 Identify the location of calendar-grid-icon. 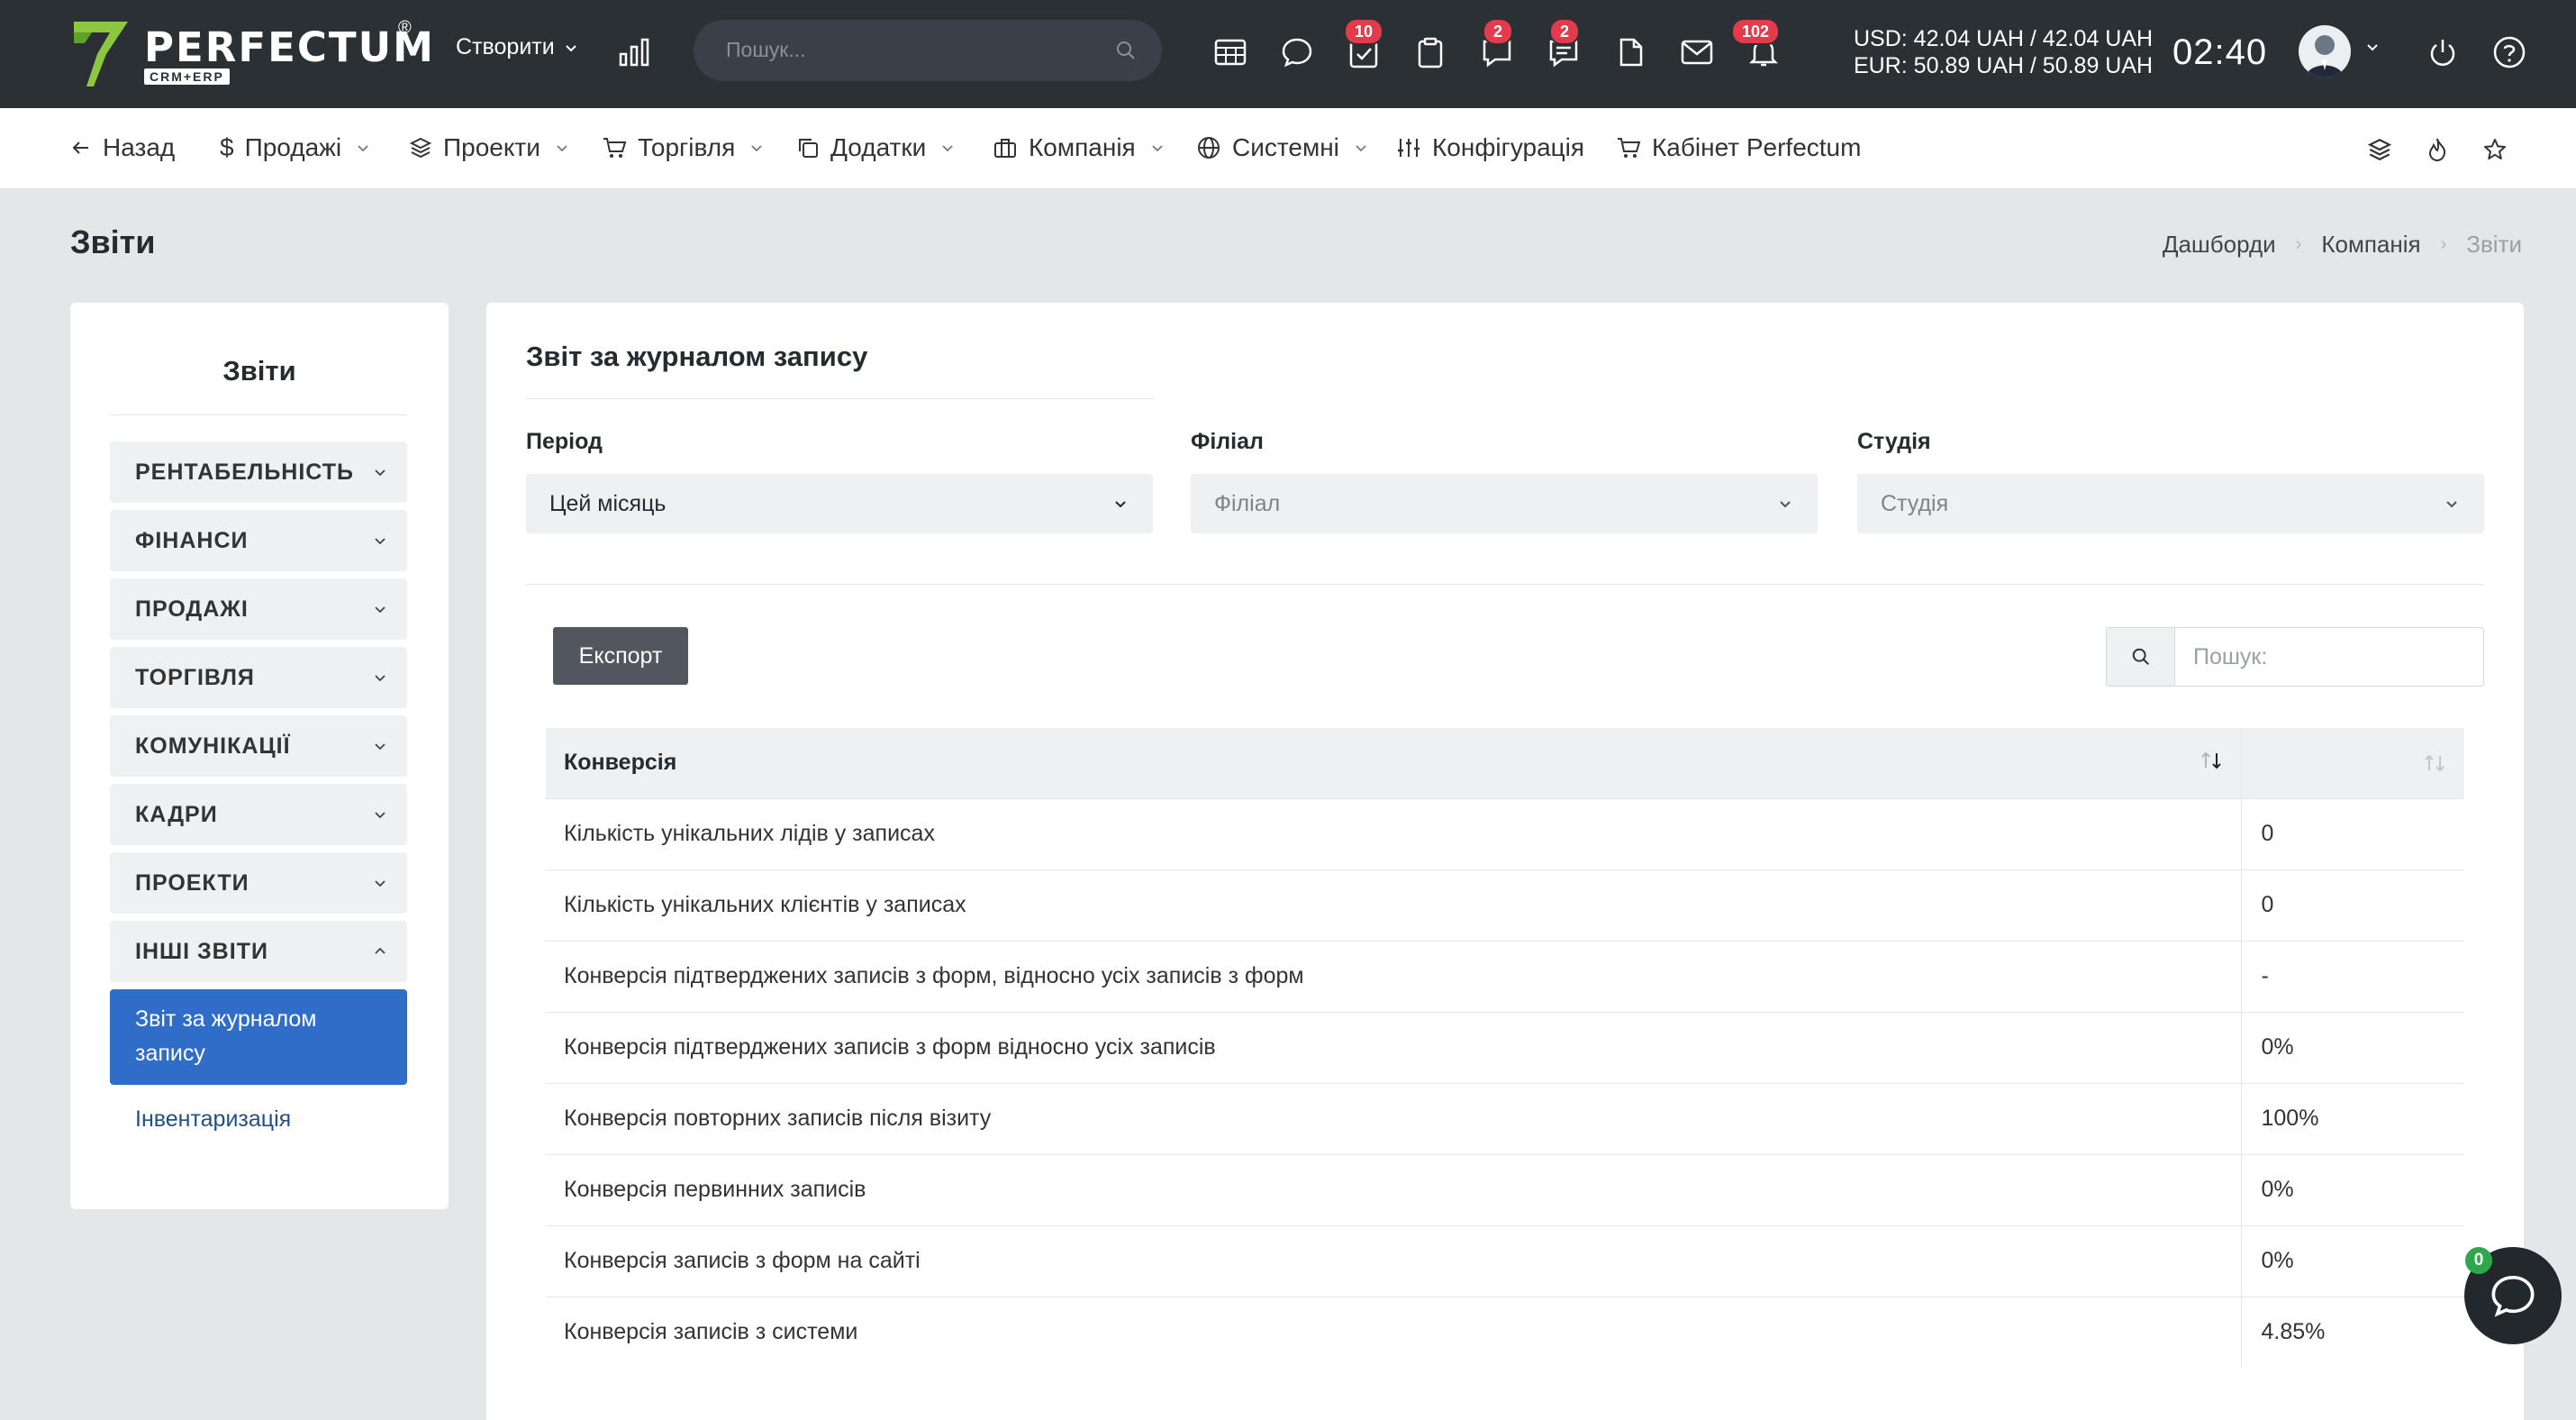
(1230, 52).